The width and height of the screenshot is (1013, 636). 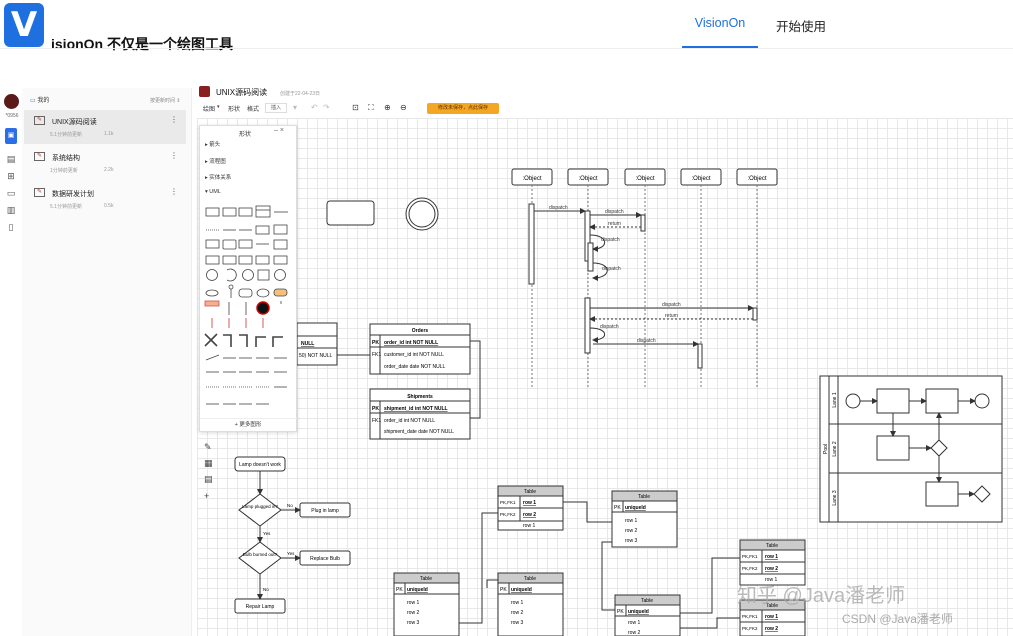 What do you see at coordinates (413, 623) in the screenshot?
I see `table-field: row 3` at bounding box center [413, 623].